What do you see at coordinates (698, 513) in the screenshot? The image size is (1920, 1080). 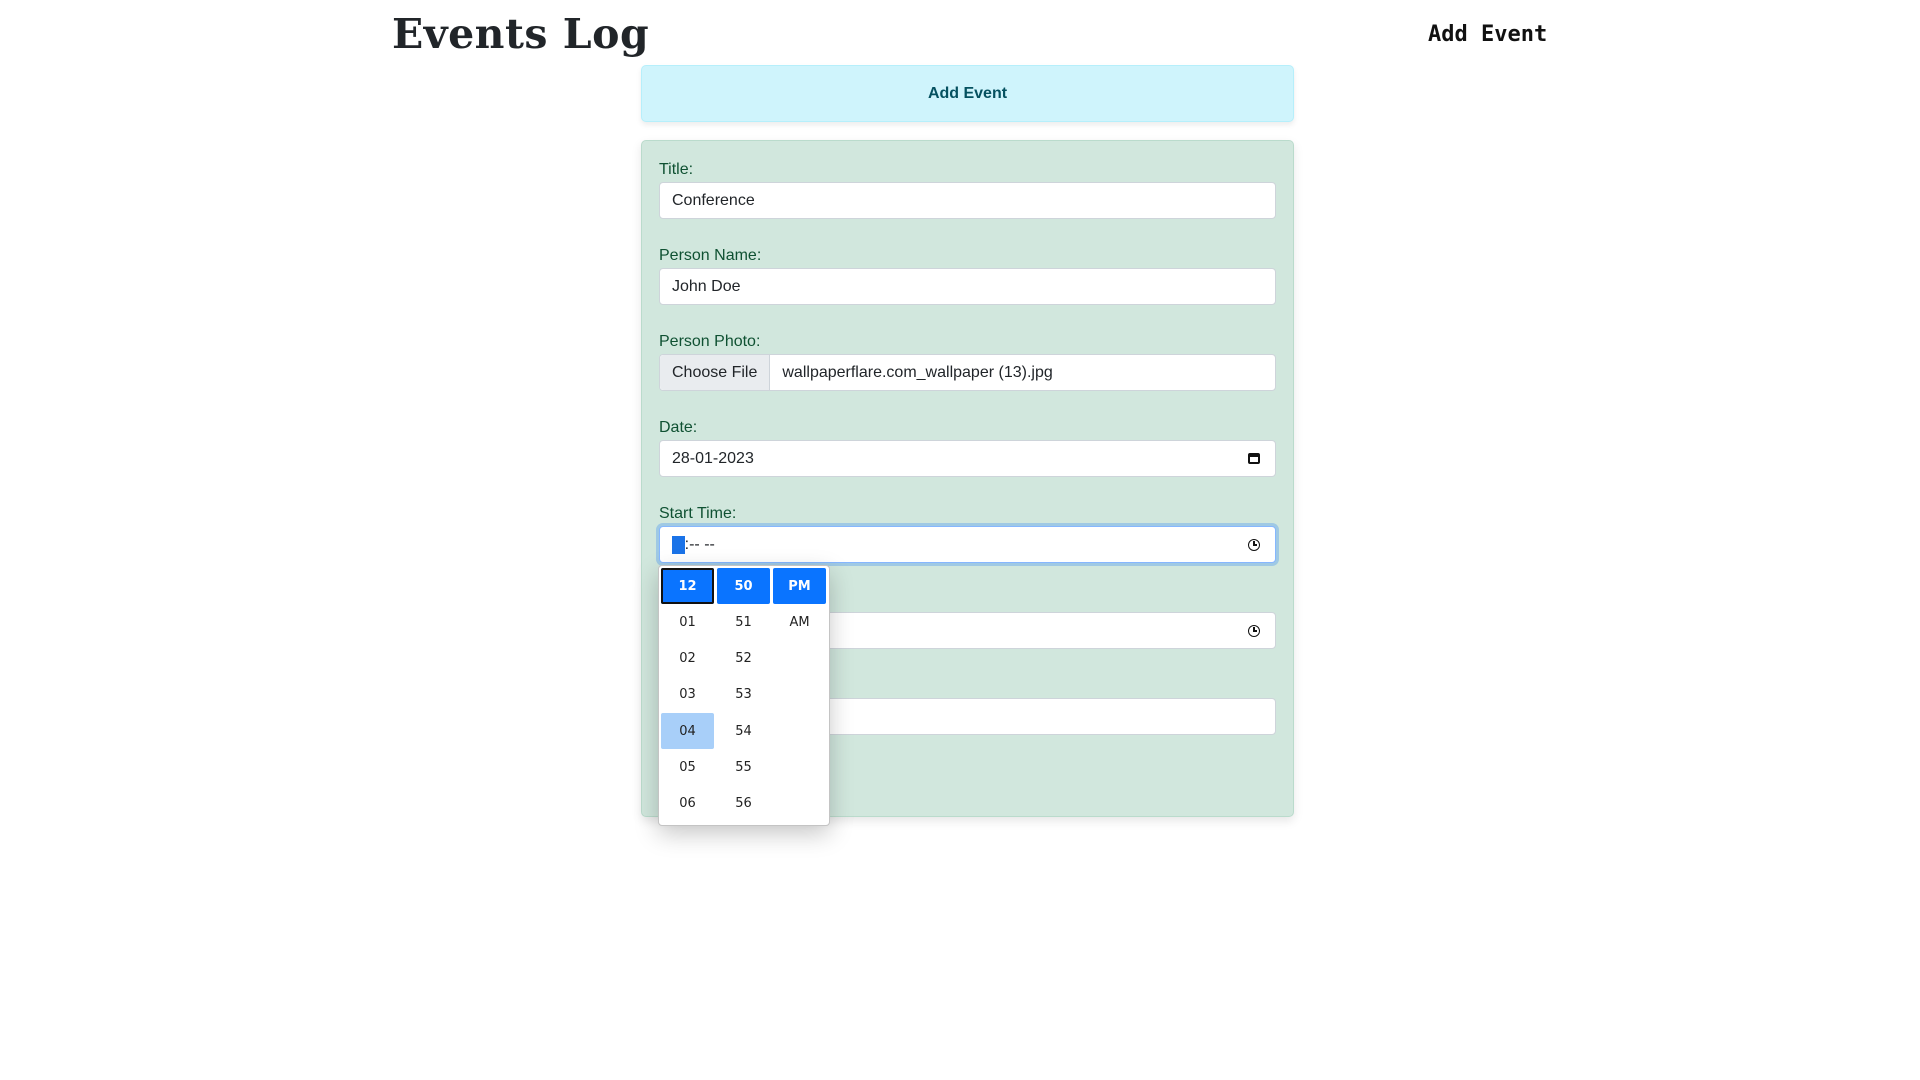 I see `start-time-label: Start Time:` at bounding box center [698, 513].